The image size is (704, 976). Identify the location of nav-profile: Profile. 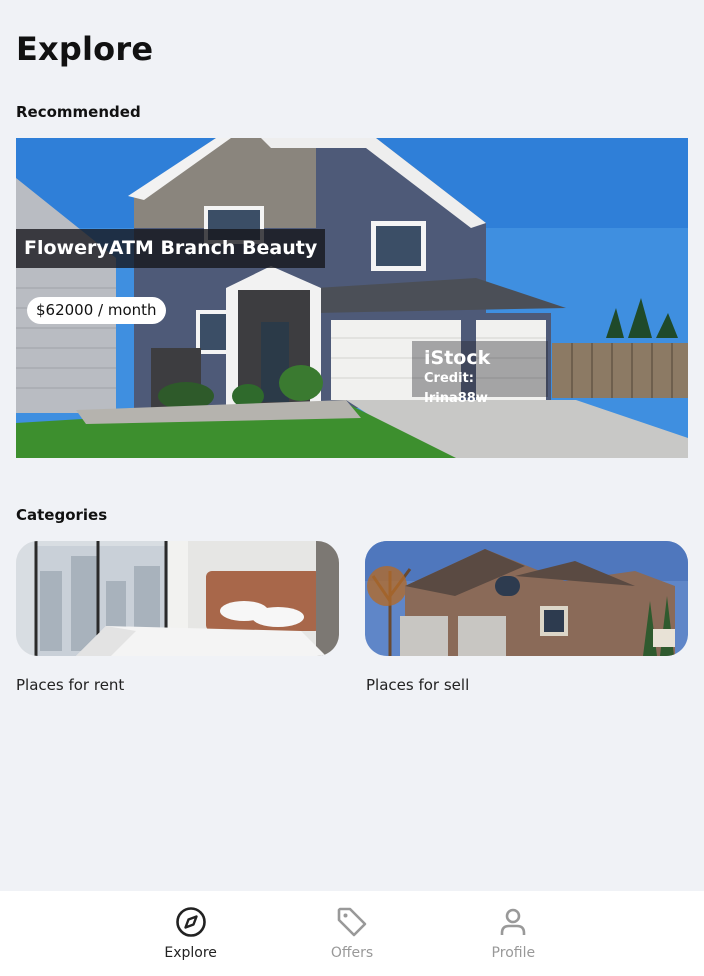
(513, 933).